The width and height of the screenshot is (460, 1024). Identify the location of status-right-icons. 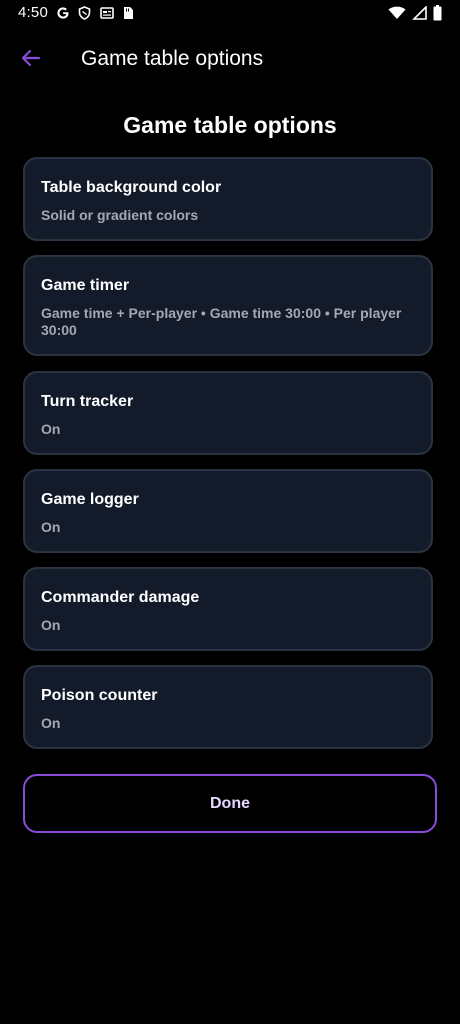
(415, 15).